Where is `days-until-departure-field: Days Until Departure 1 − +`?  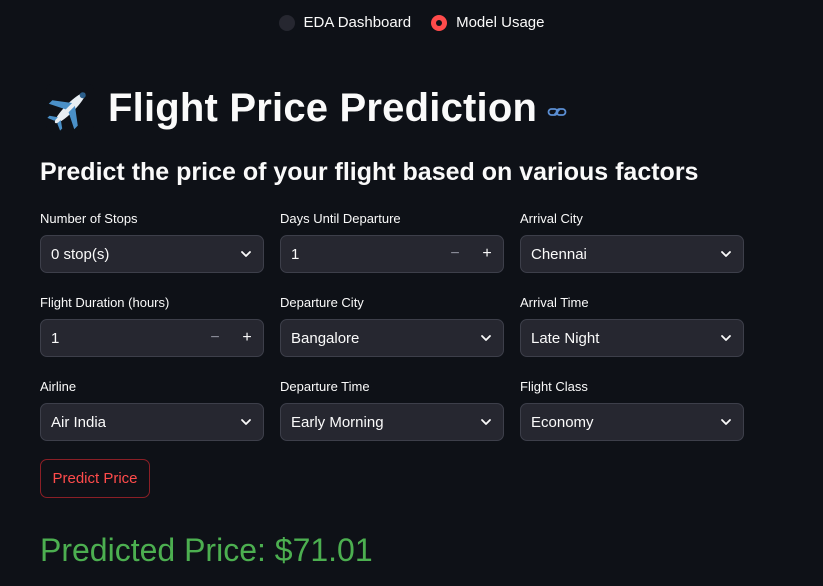 days-until-departure-field: Days Until Departure 1 − + is located at coordinates (392, 253).